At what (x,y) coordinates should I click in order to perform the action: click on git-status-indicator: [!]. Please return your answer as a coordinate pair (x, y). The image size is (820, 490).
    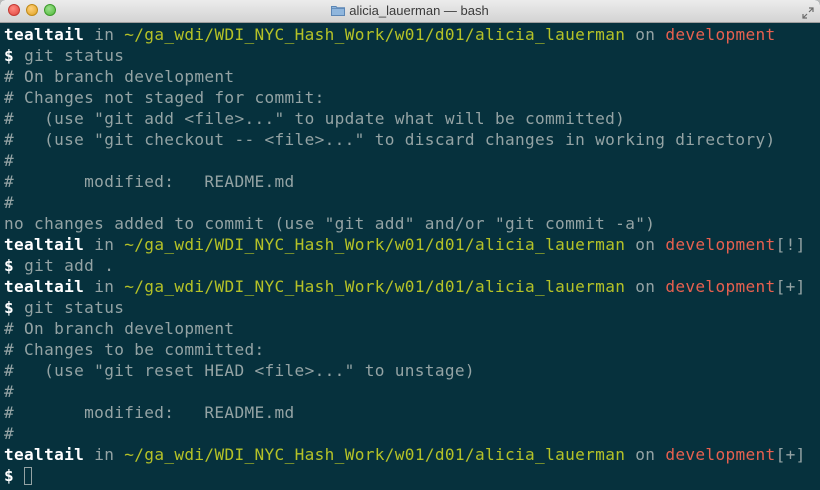
    Looking at the image, I should click on (790, 244).